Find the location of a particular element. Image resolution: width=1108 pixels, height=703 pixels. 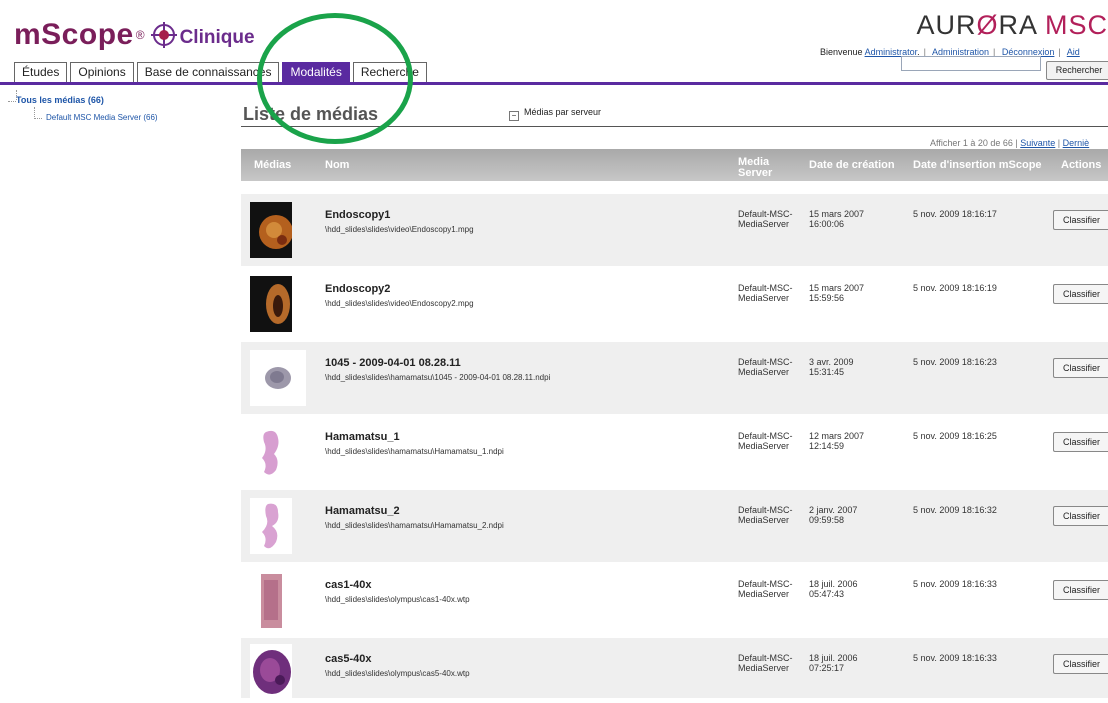

search-button: Rechercher is located at coordinates (1077, 70).